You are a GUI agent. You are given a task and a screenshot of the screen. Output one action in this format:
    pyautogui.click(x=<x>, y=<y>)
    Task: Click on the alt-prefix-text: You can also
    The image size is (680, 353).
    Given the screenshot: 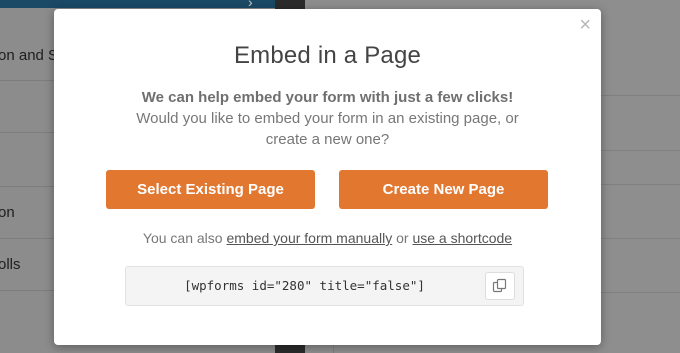 What is the action you would take?
    pyautogui.click(x=182, y=238)
    